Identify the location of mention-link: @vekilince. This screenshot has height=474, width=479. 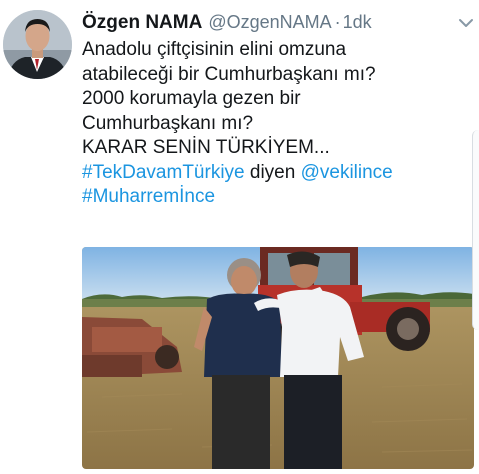
(347, 172).